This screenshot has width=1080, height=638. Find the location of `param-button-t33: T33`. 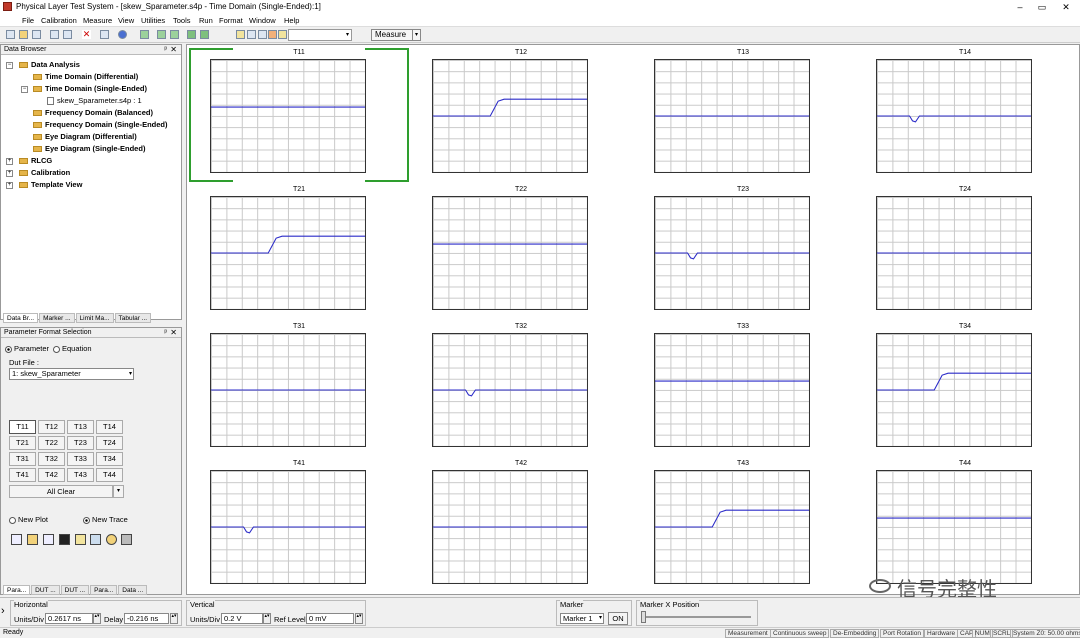

param-button-t33: T33 is located at coordinates (80, 459).